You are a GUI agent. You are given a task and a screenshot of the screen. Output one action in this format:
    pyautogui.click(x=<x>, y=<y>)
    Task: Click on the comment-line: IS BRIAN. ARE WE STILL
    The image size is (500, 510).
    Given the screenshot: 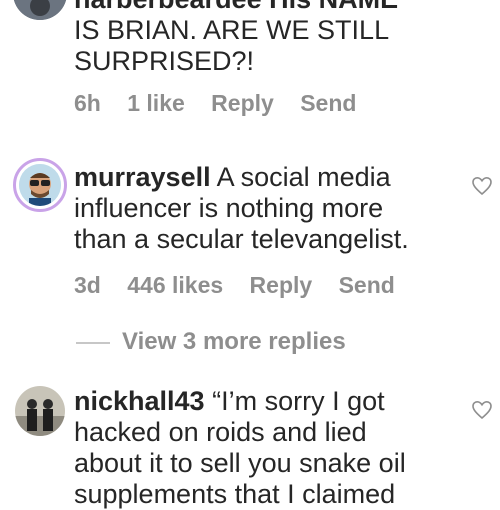 What is the action you would take?
    pyautogui.click(x=232, y=30)
    